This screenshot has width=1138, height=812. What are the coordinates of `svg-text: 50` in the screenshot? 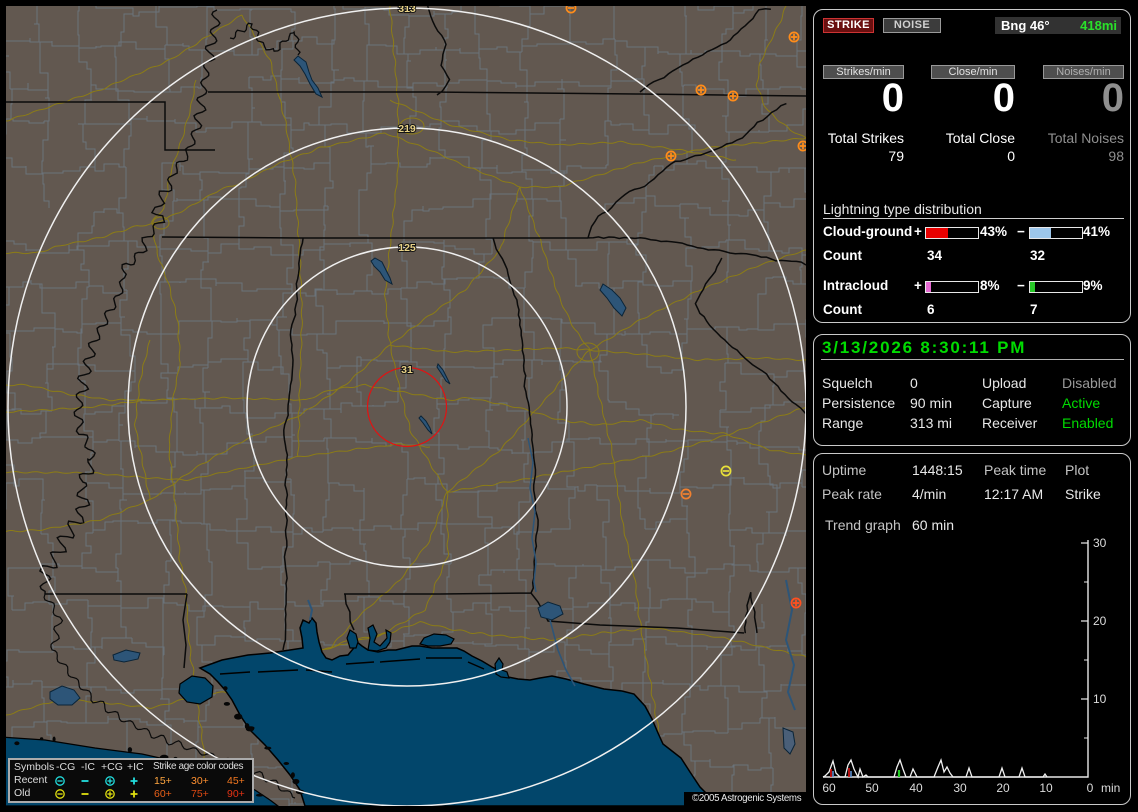 It's located at (872, 788).